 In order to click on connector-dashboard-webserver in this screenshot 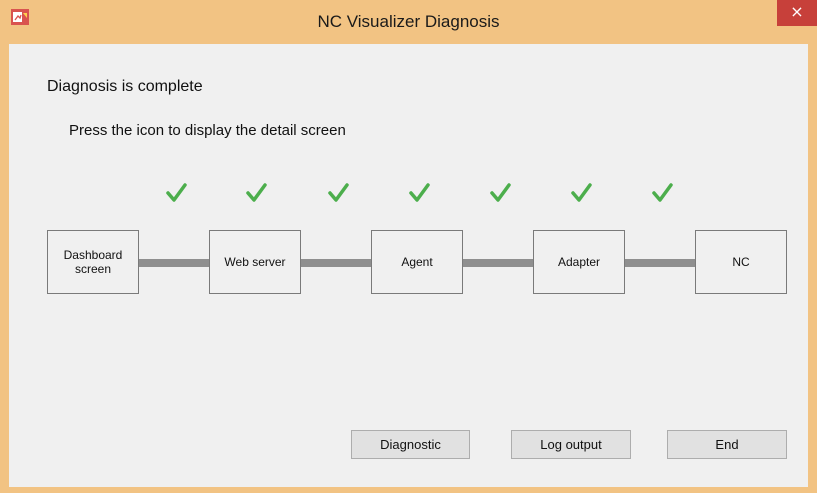, I will do `click(174, 263)`.